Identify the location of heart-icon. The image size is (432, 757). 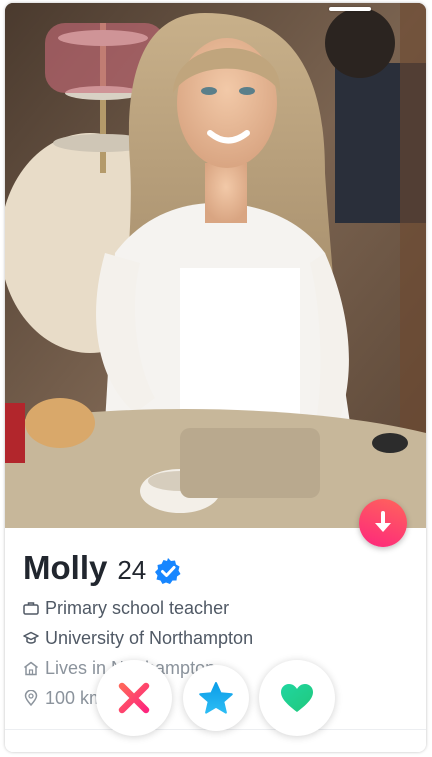
(297, 698).